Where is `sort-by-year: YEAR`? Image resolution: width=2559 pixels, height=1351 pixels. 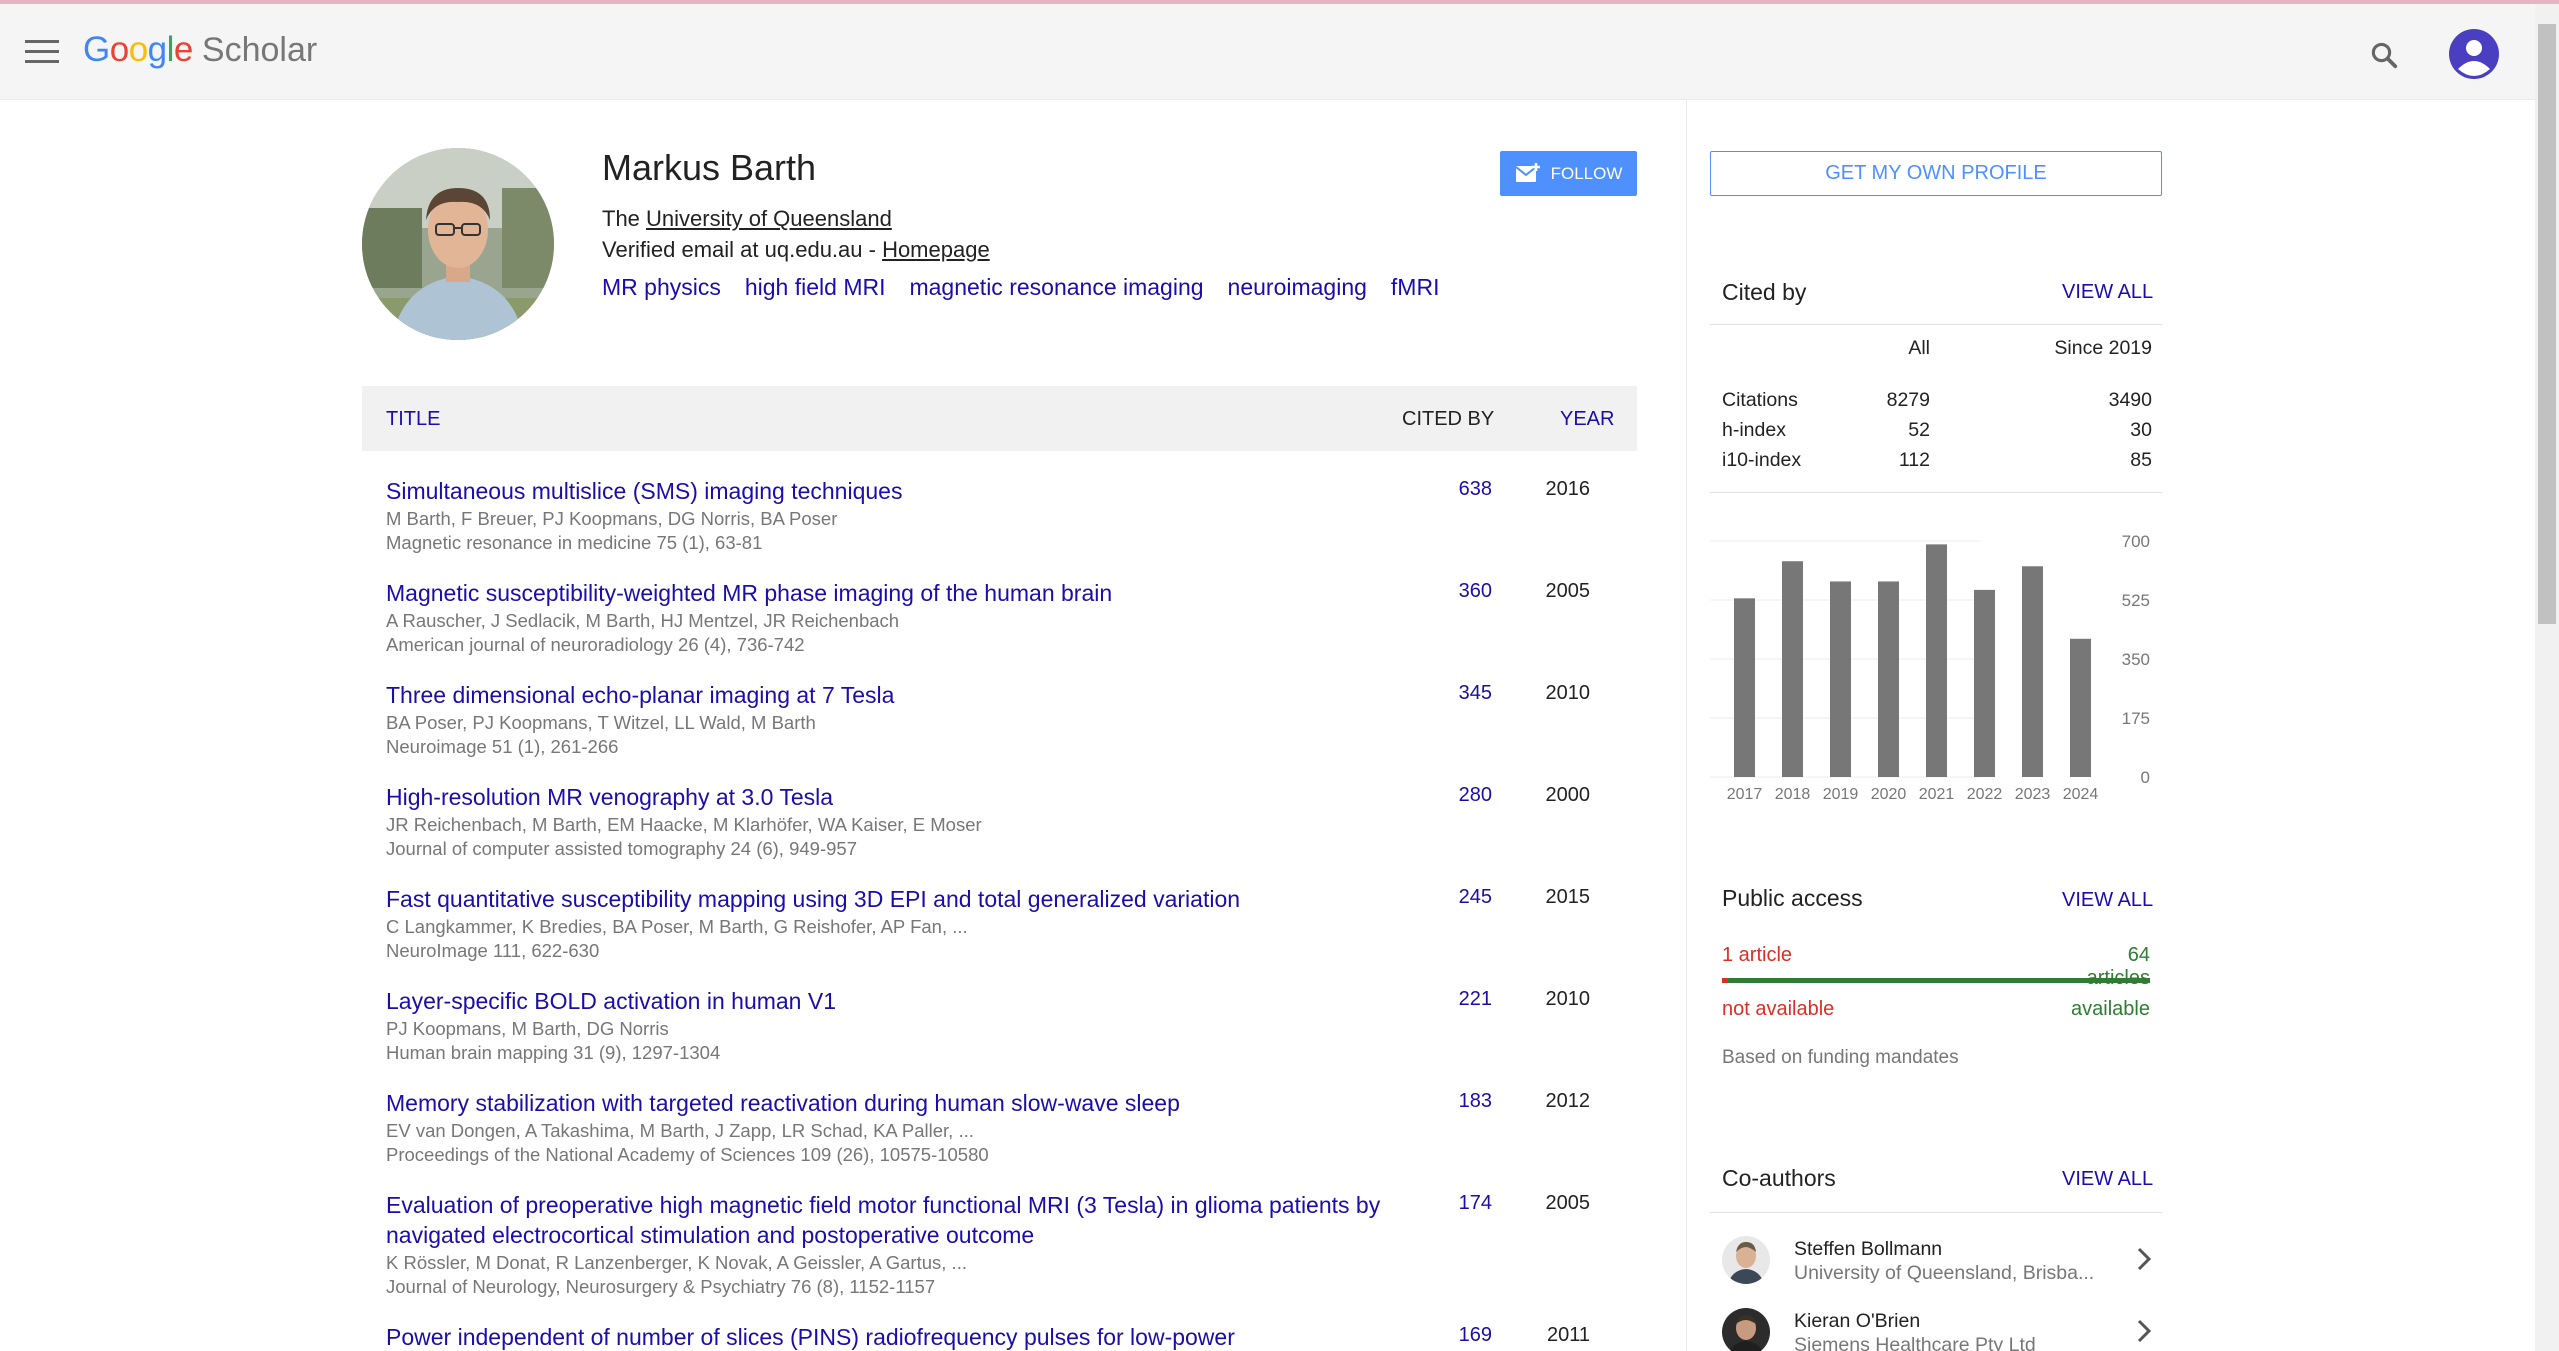 sort-by-year: YEAR is located at coordinates (1587, 419).